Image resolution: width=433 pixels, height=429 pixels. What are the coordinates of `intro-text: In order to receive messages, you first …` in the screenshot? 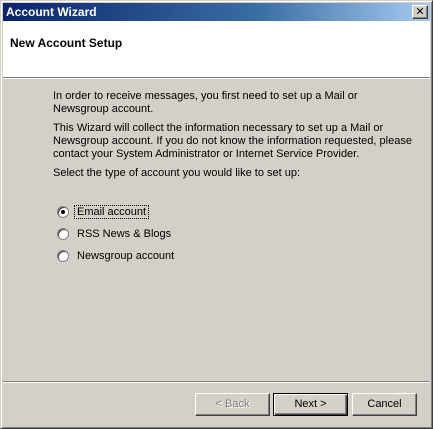 It's located at (205, 102).